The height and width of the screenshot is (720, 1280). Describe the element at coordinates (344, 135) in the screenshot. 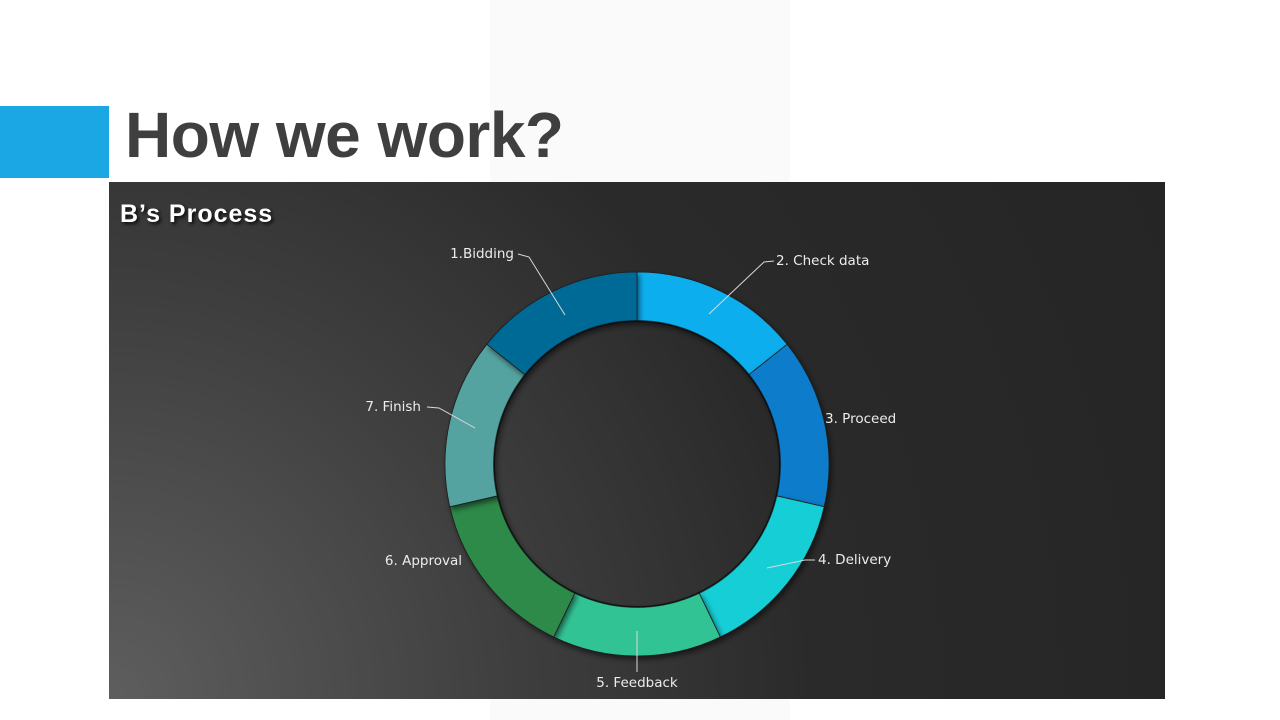

I see `slide-title: How we work?` at that location.